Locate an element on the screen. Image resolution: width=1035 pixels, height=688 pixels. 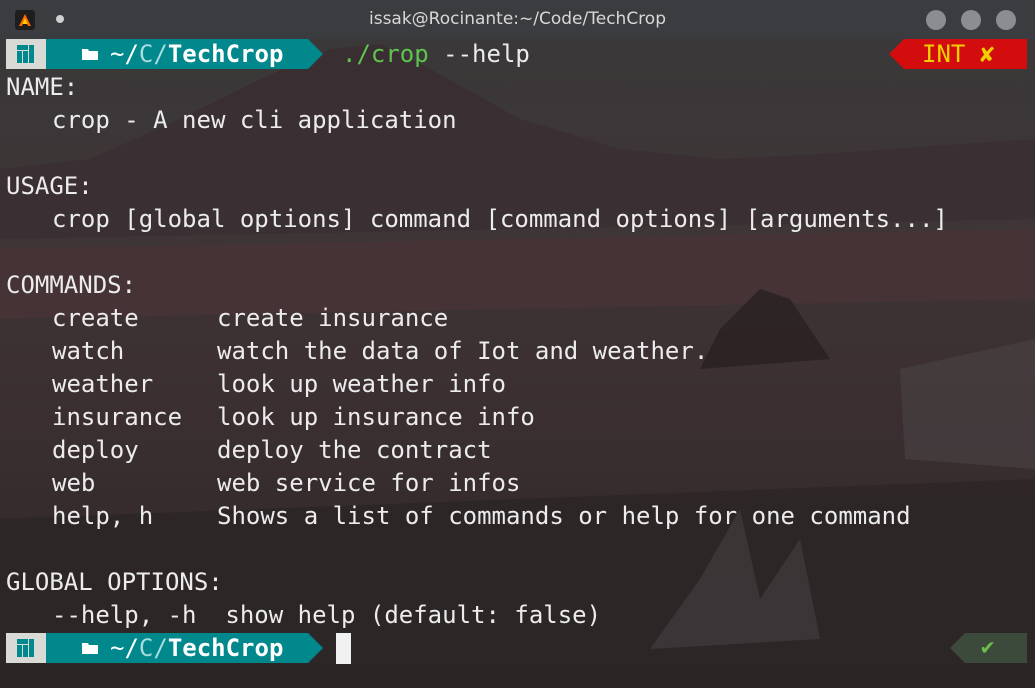
usage-header: USAGE: is located at coordinates (49, 186).